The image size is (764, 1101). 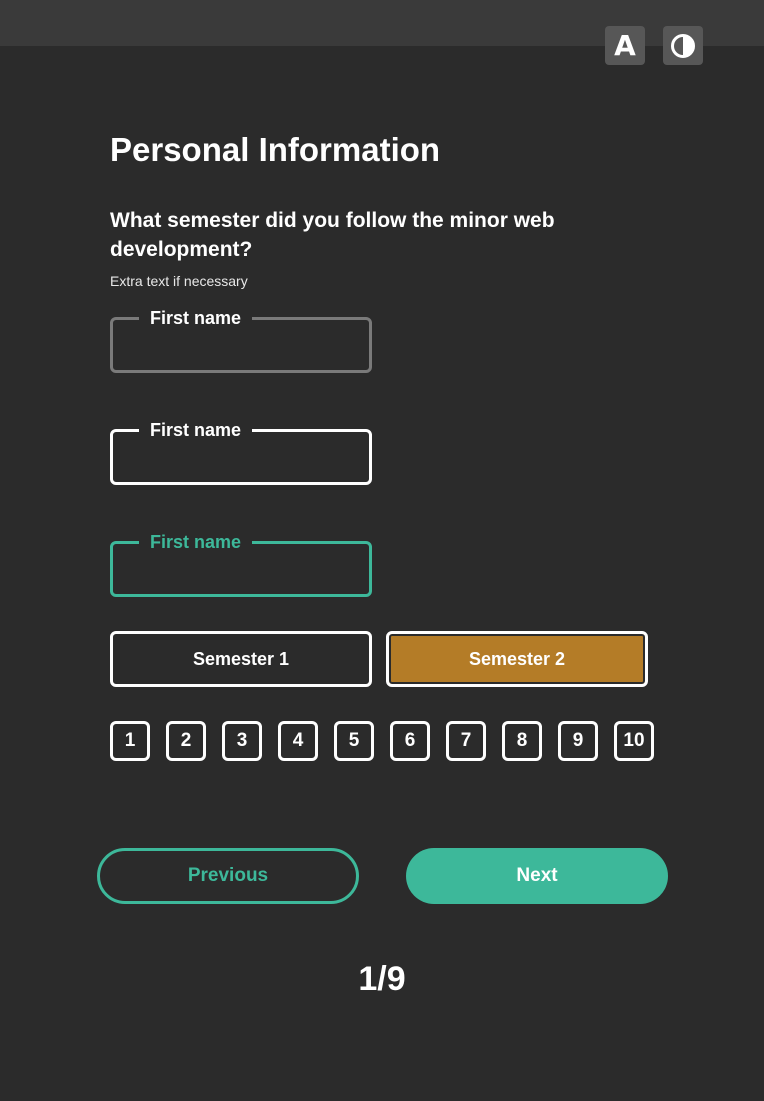 I want to click on rating-option-9: 9, so click(x=578, y=741).